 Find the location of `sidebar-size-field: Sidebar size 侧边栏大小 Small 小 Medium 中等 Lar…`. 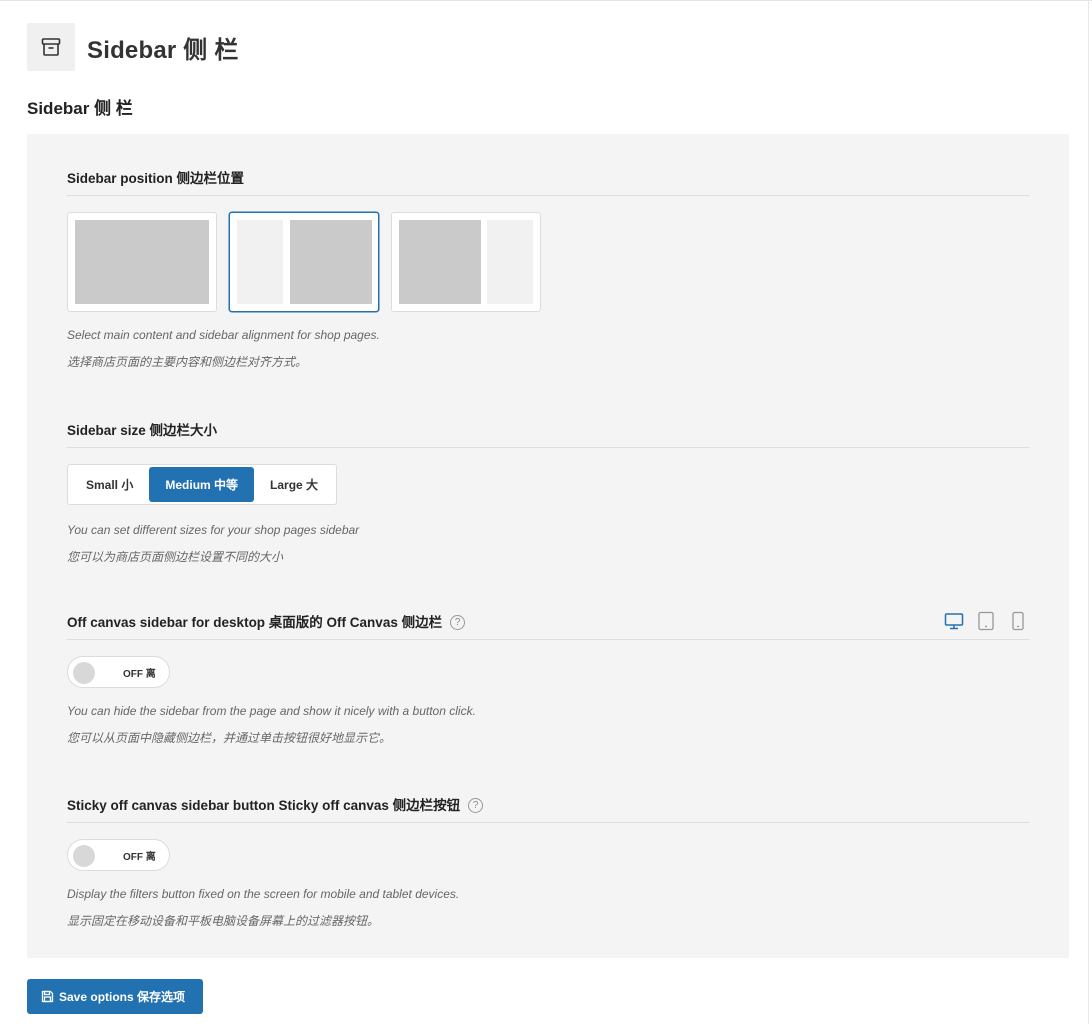

sidebar-size-field: Sidebar size 侧边栏大小 Small 小 Medium 中等 Lar… is located at coordinates (548, 495).